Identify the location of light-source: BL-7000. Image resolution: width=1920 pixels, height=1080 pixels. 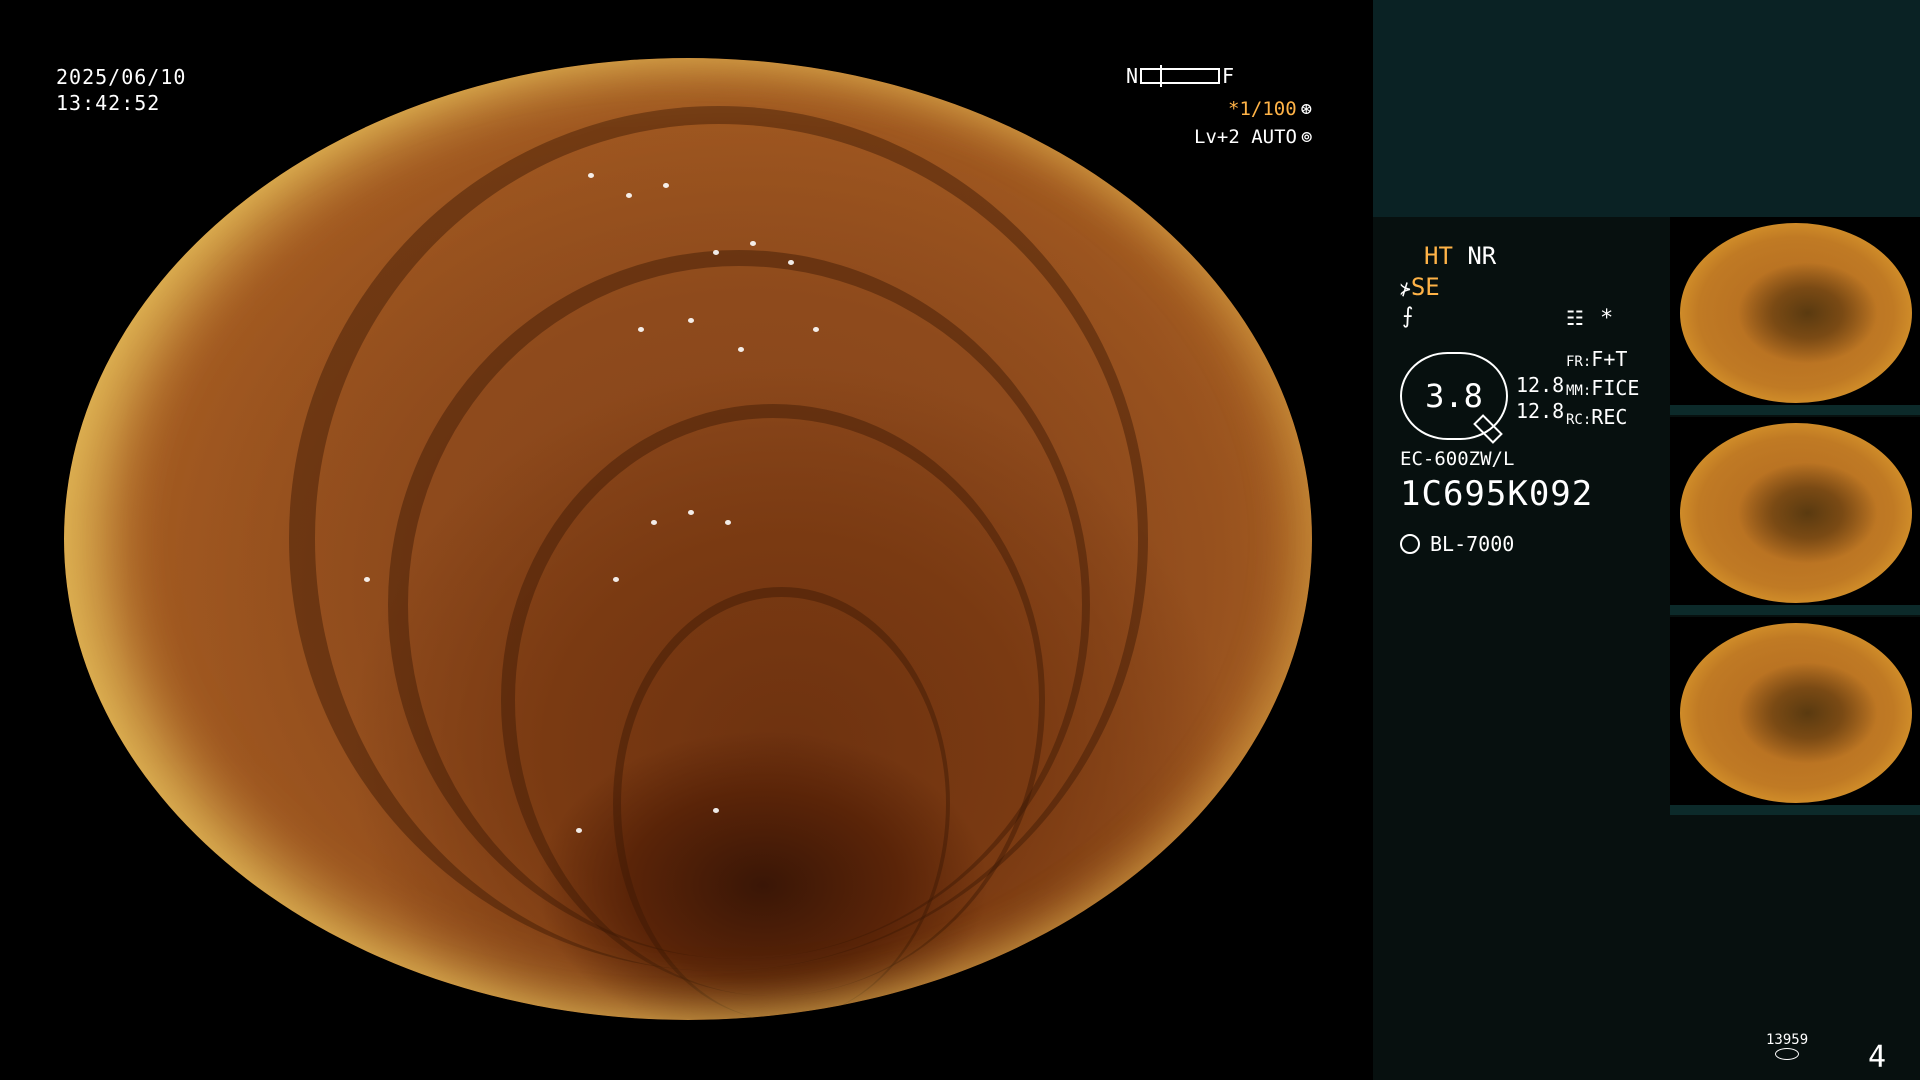
(1457, 544).